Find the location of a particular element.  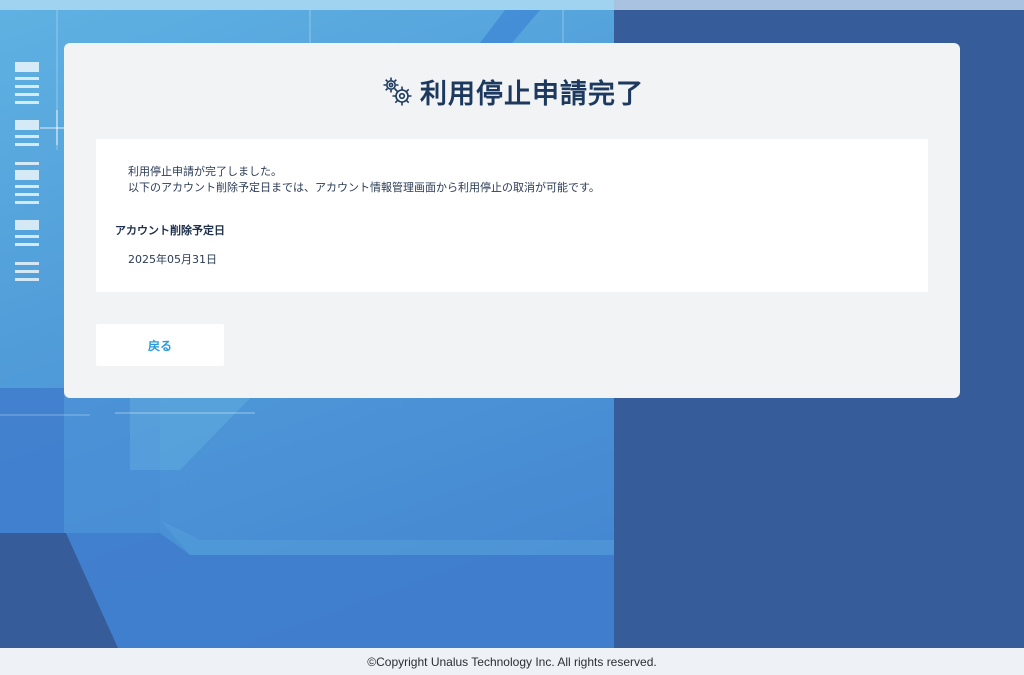

deletion-date-label: アカウント削除予定日 is located at coordinates (170, 230).